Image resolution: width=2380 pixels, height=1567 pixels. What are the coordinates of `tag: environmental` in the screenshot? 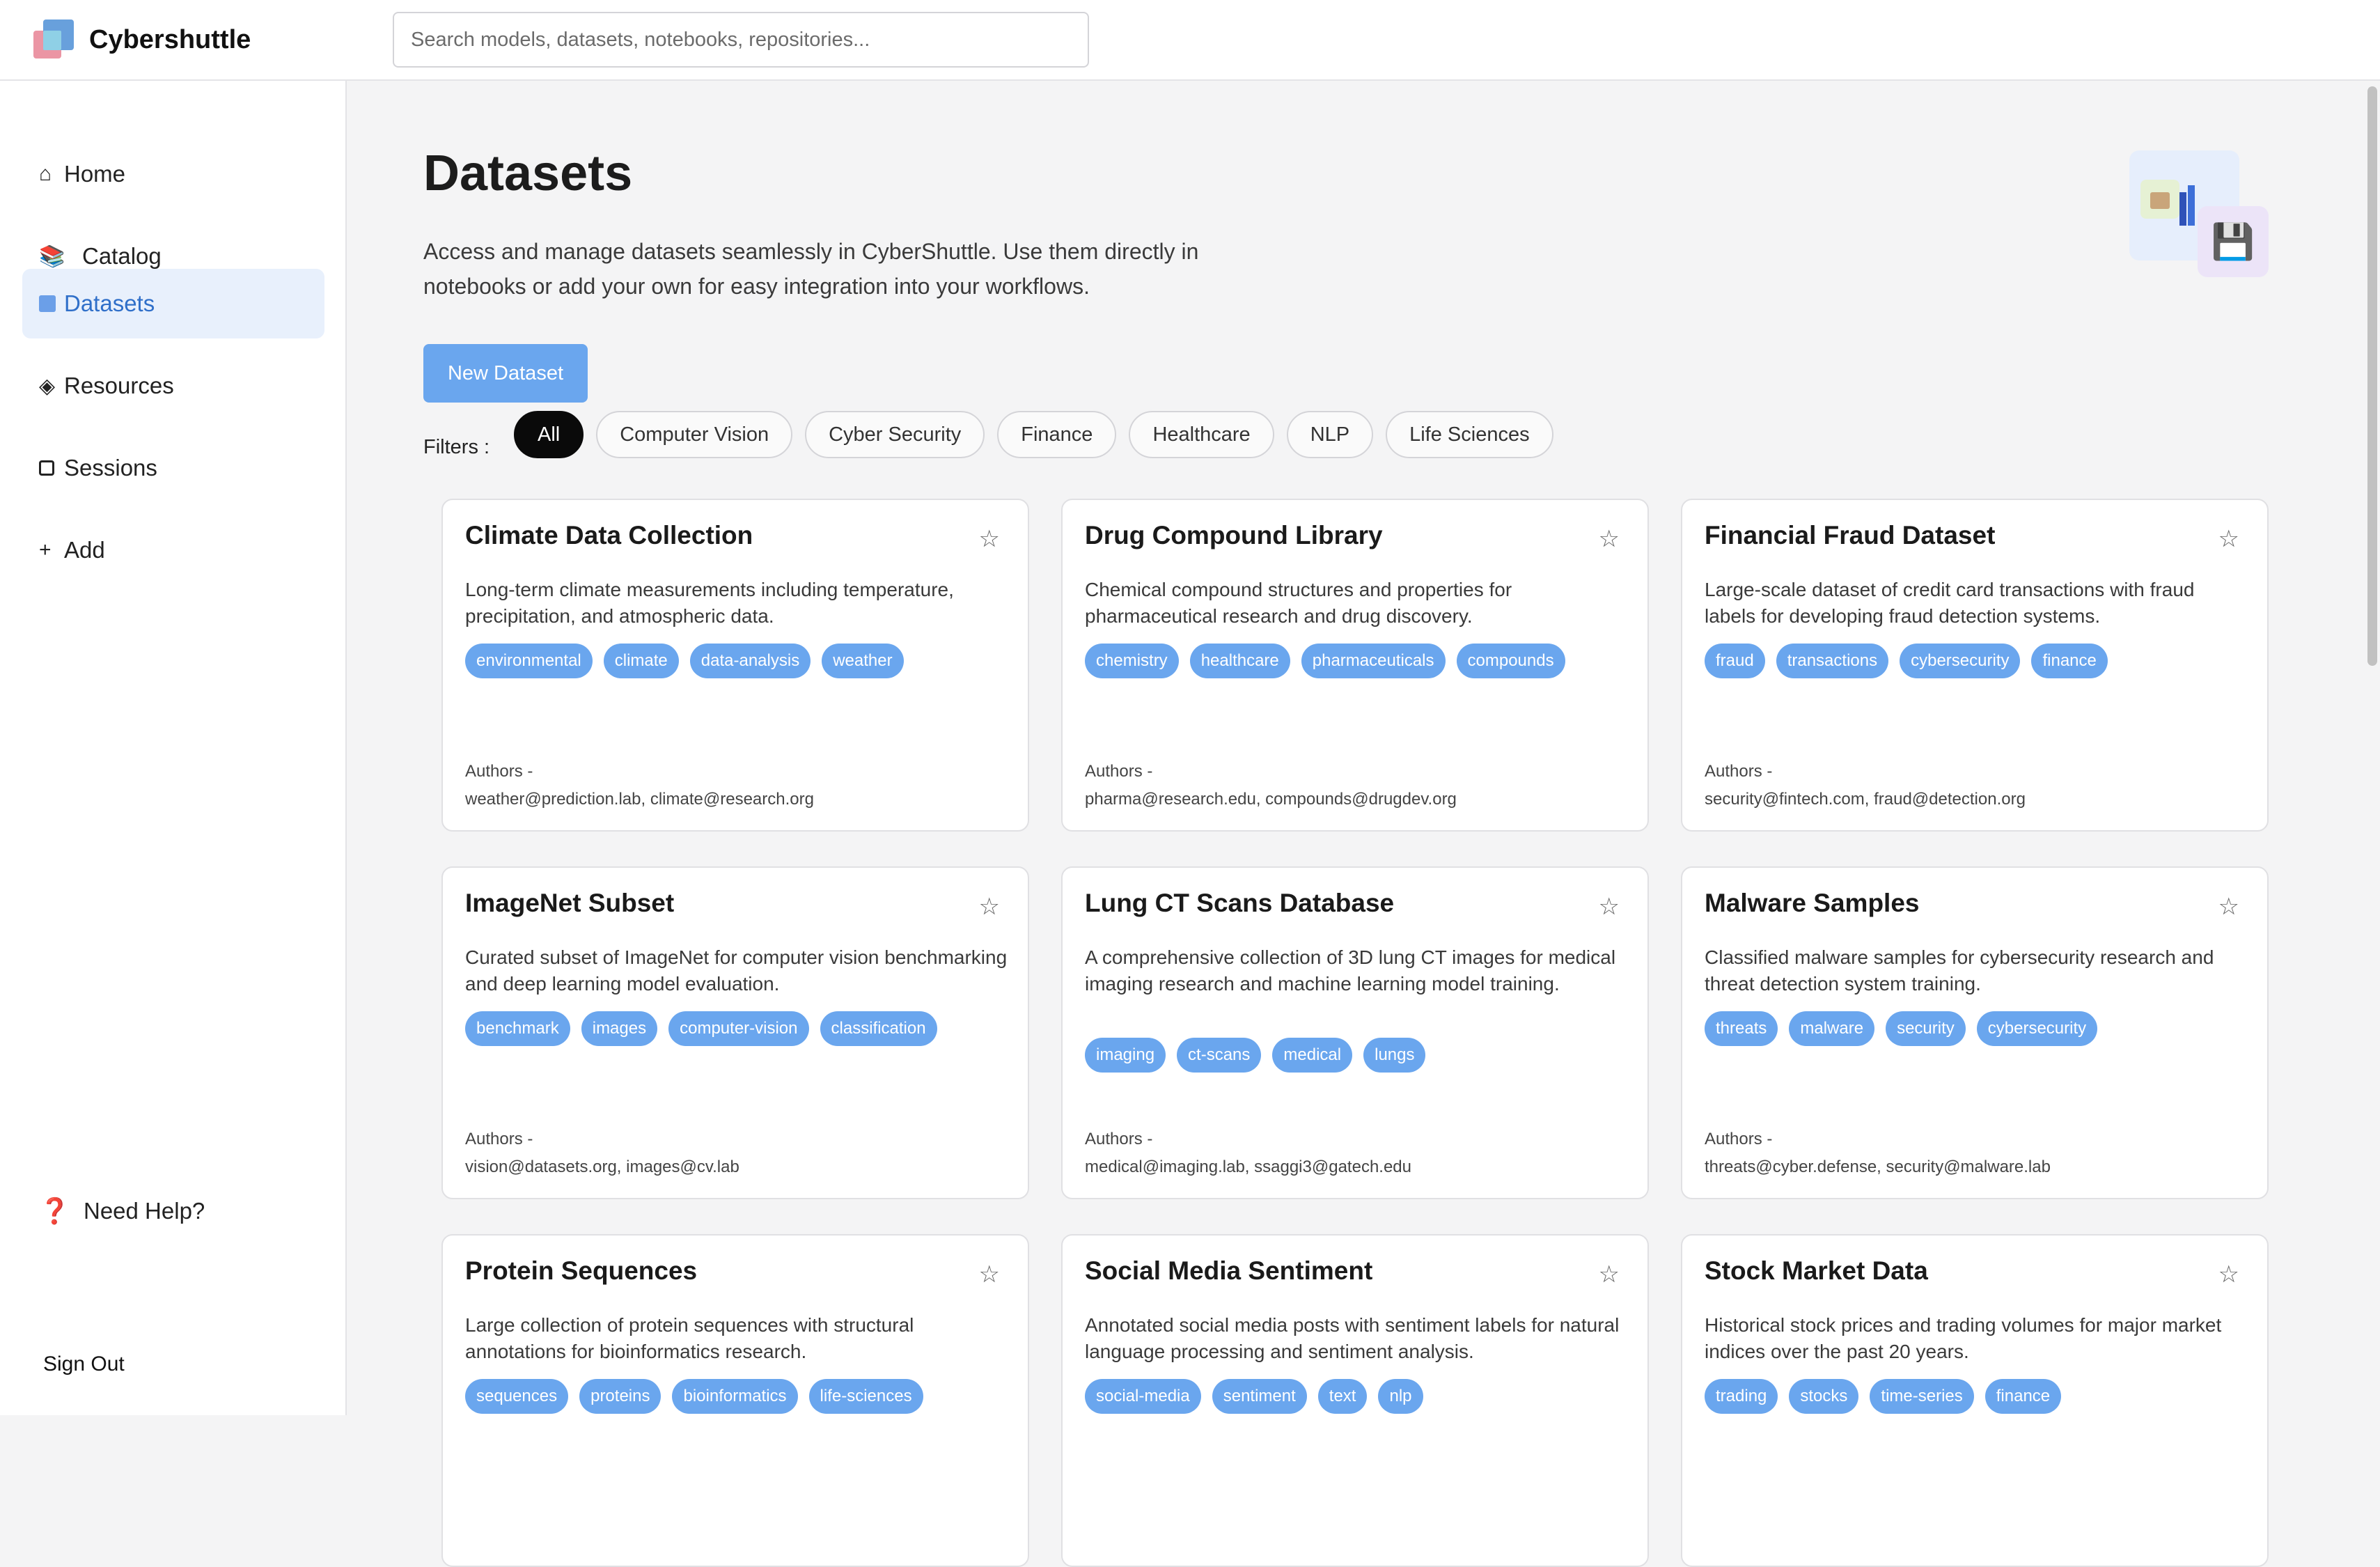 It's located at (529, 661).